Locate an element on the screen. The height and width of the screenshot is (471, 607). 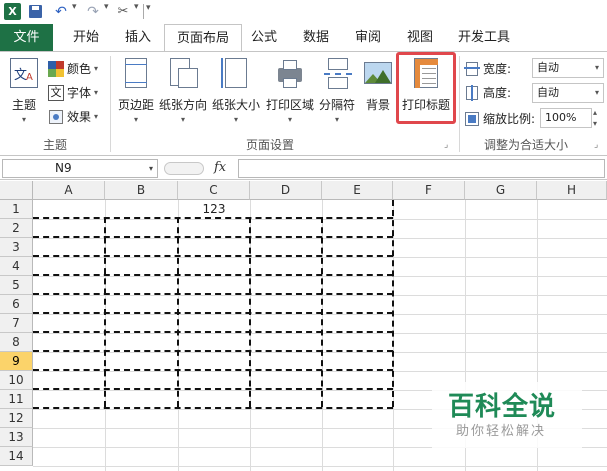
themes-button: 文 A 主题 ▾ is located at coordinates (24, 95).